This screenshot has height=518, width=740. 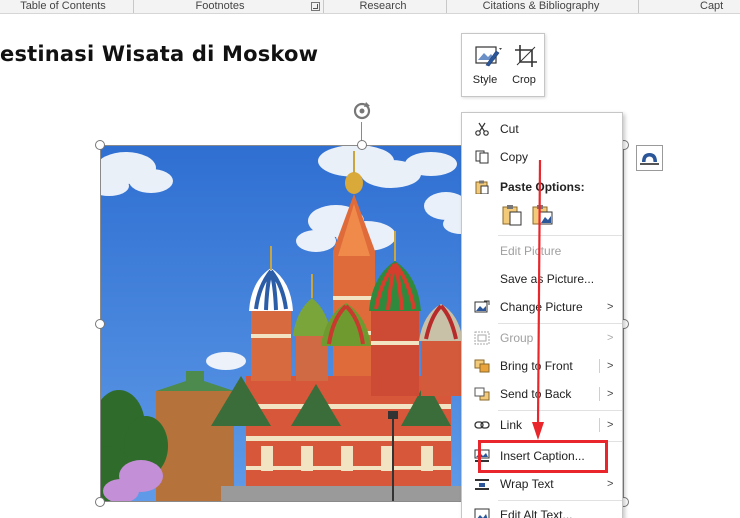 I want to click on style-button: Style, so click(x=485, y=66).